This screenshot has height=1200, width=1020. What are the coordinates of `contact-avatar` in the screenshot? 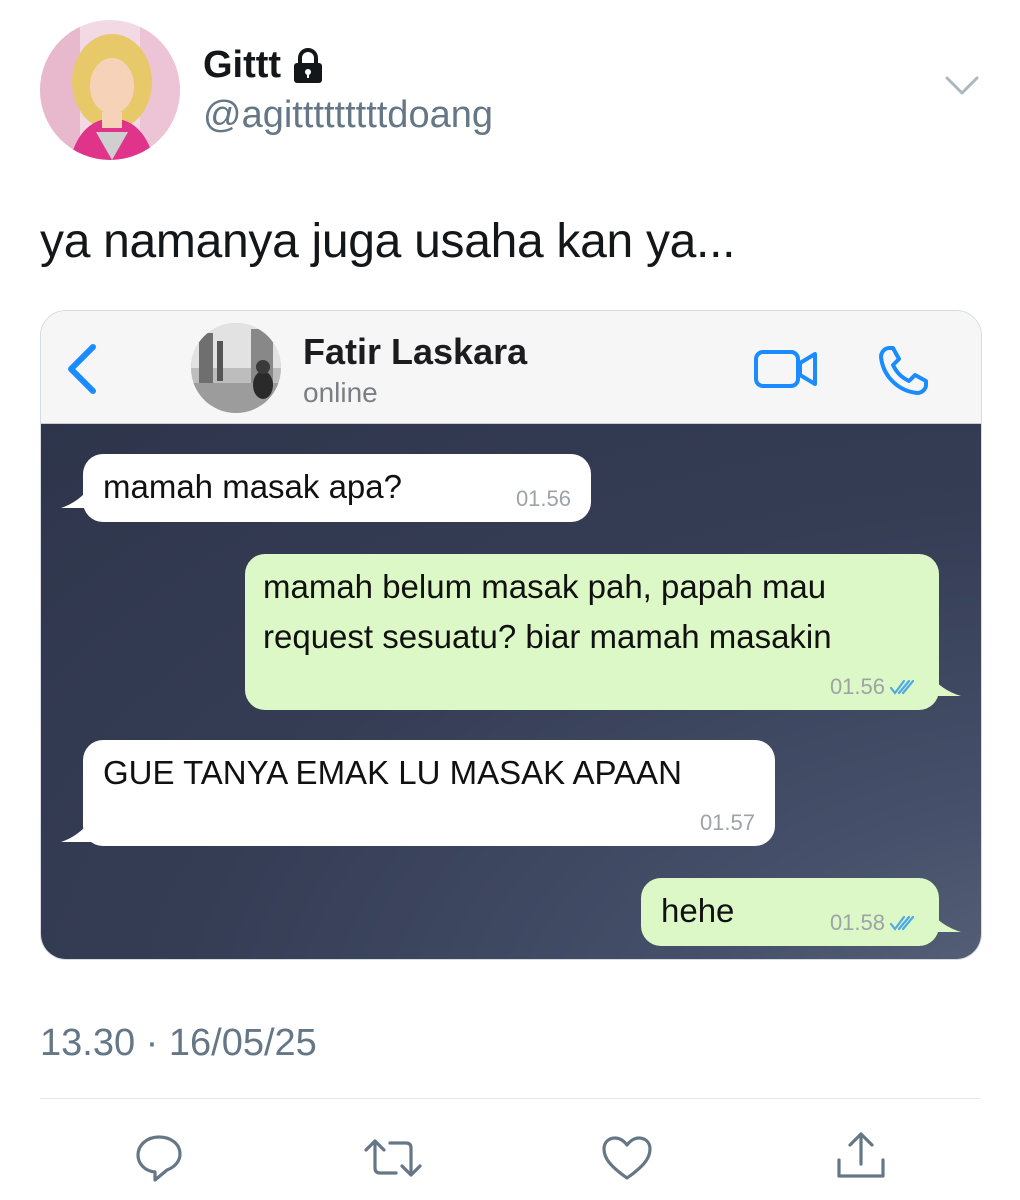 It's located at (236, 368).